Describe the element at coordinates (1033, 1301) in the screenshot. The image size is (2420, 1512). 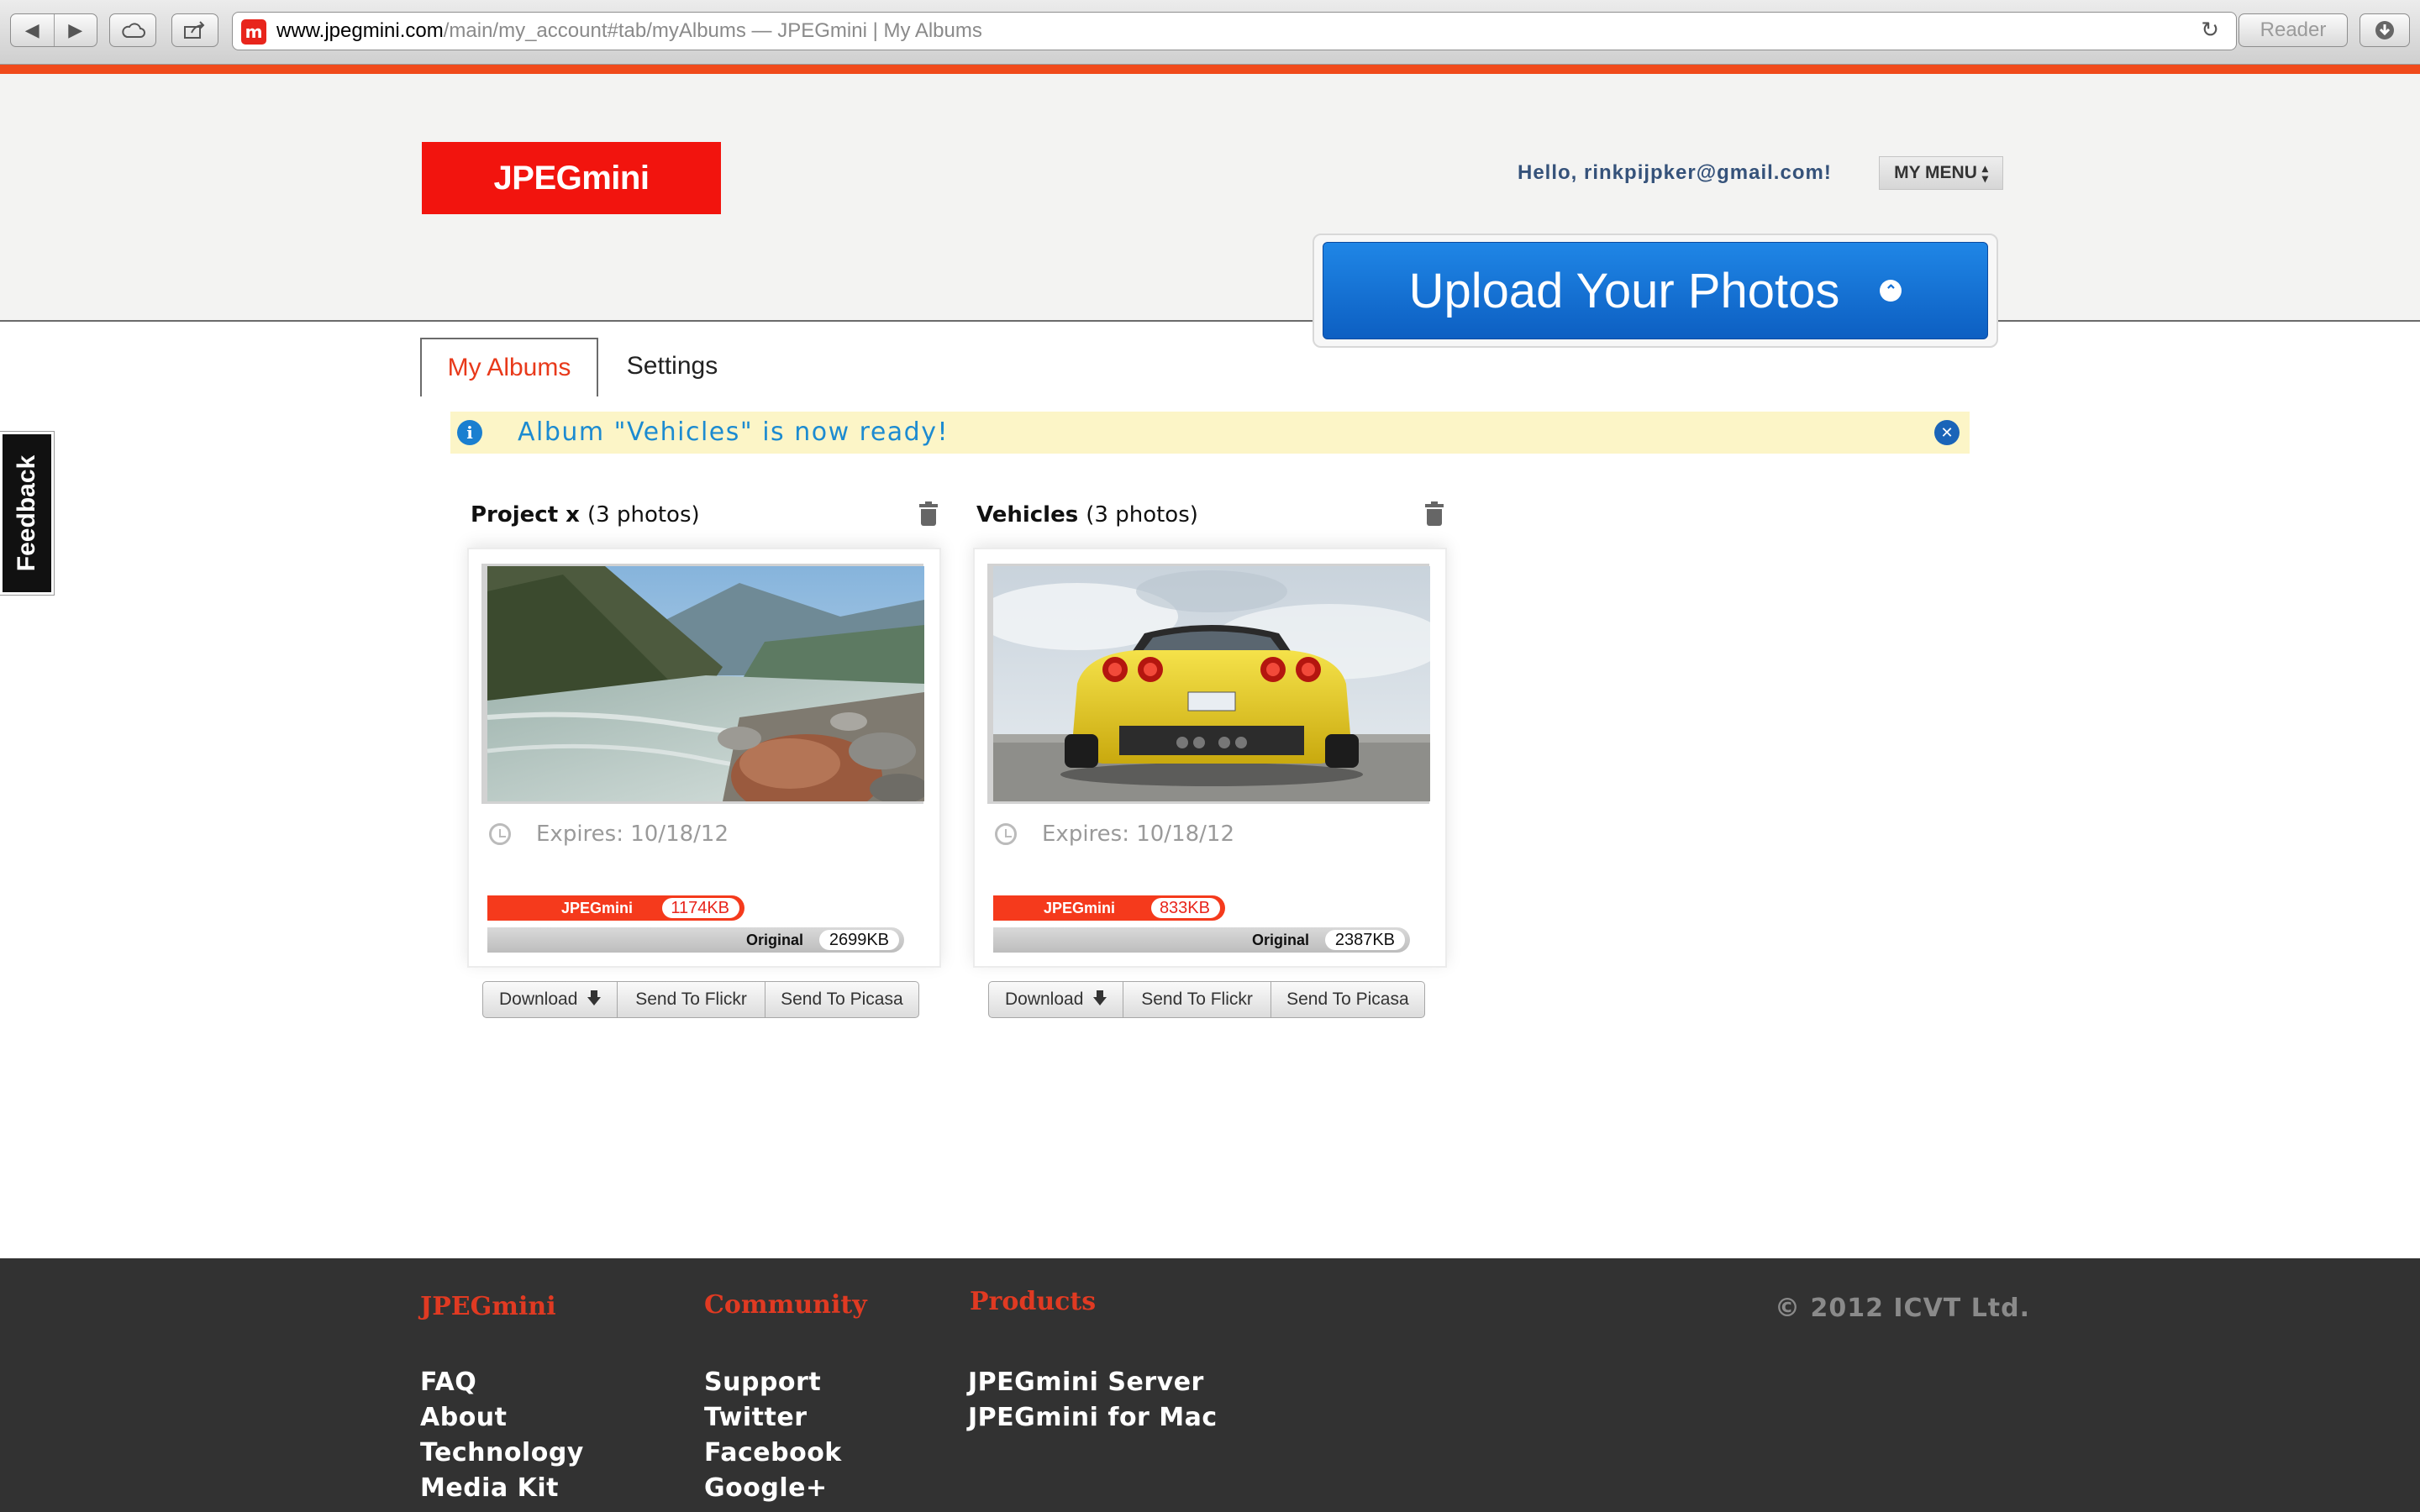
I see `footer-heading-products: Products` at that location.